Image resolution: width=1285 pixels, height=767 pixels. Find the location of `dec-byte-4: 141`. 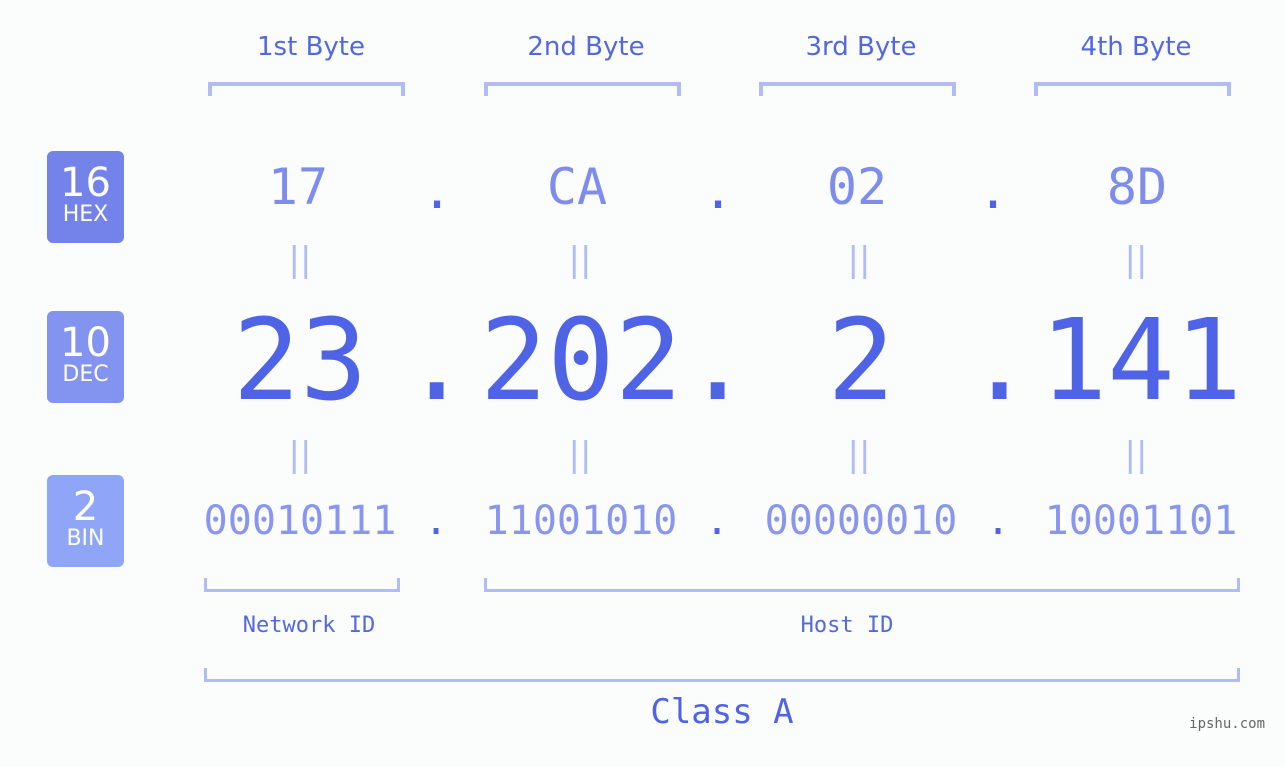

dec-byte-4: 141 is located at coordinates (1141, 361).